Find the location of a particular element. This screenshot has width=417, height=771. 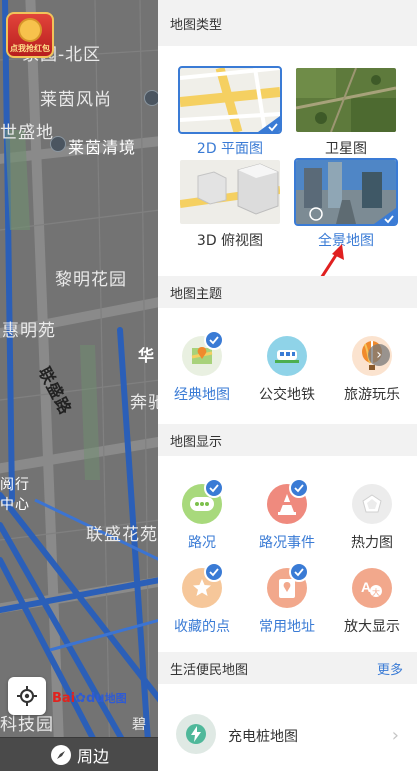

map-label: 世盛地 is located at coordinates (27, 133).